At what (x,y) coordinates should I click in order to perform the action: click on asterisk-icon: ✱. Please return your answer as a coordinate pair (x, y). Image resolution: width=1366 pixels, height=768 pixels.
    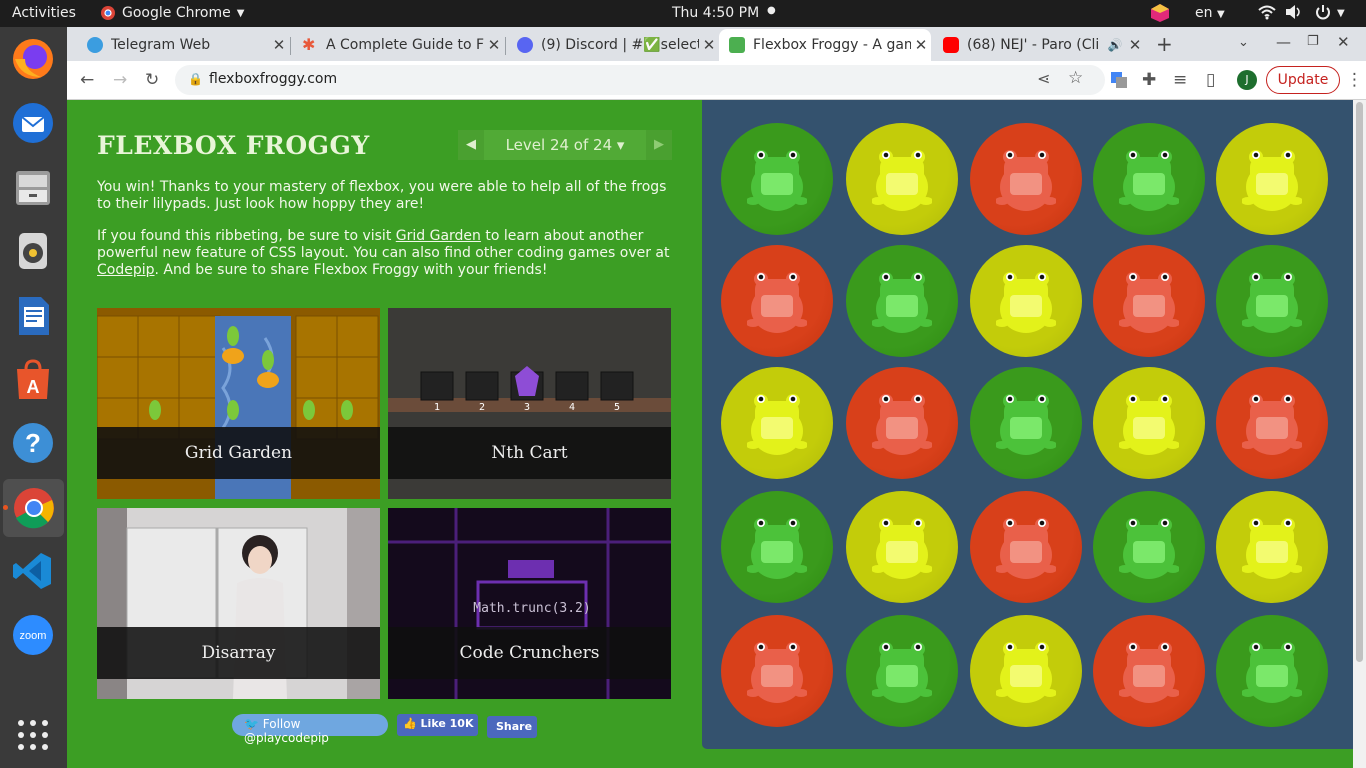
    Looking at the image, I should click on (309, 44).